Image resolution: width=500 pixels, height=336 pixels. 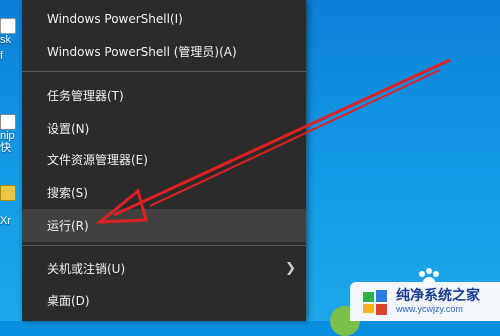 I want to click on desktop-icon-1: sk, so click(x=10, y=32).